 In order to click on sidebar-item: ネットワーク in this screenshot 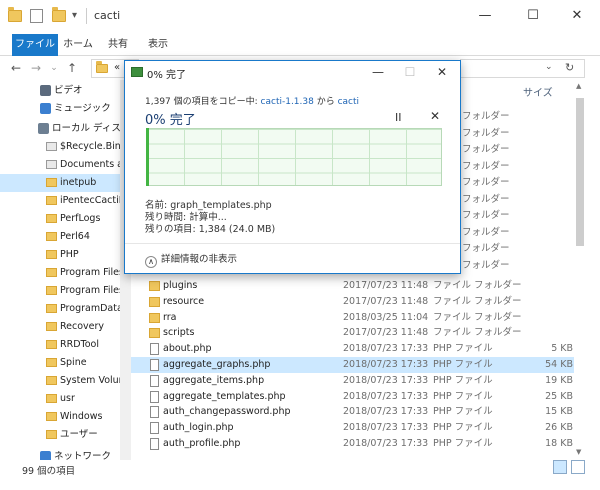, I will do `click(60, 454)`.